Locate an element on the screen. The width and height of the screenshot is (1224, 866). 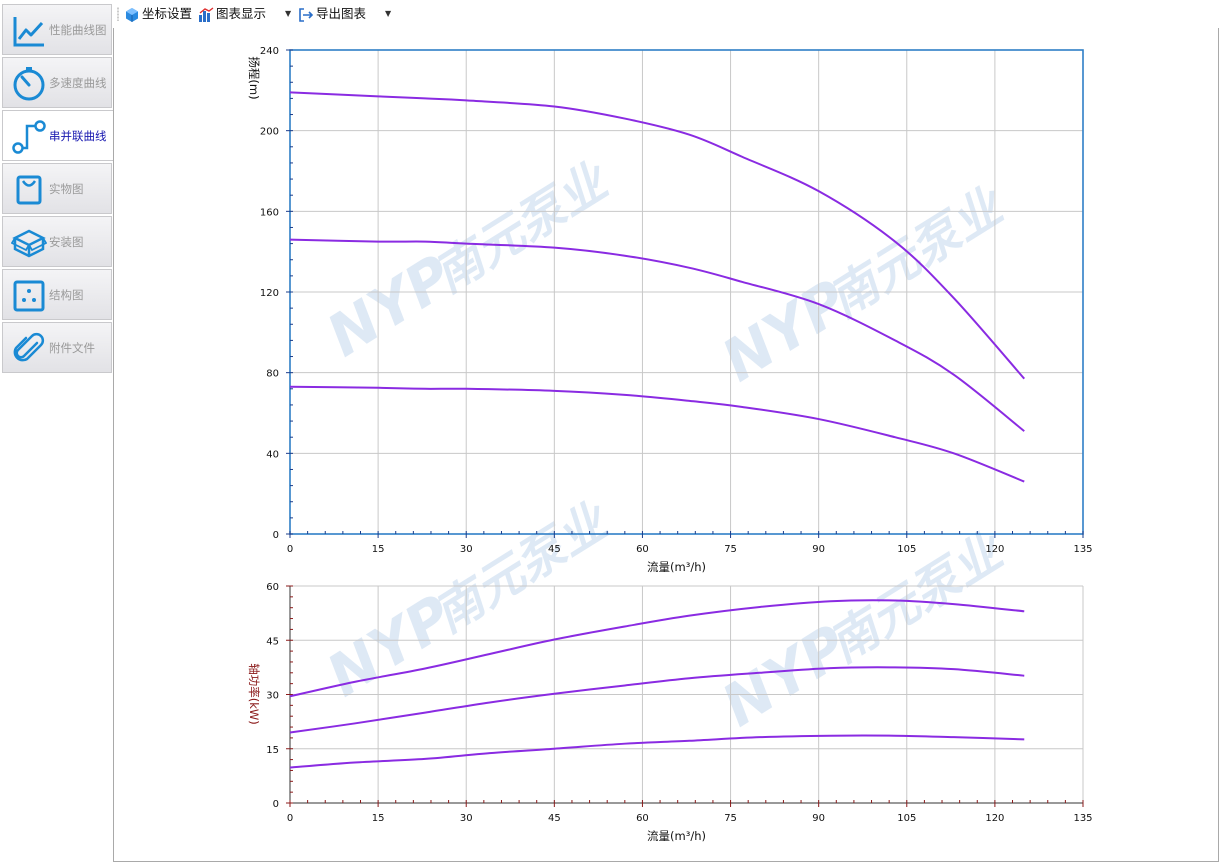
sidebar-item-label: 附件文件 is located at coordinates (72, 348).